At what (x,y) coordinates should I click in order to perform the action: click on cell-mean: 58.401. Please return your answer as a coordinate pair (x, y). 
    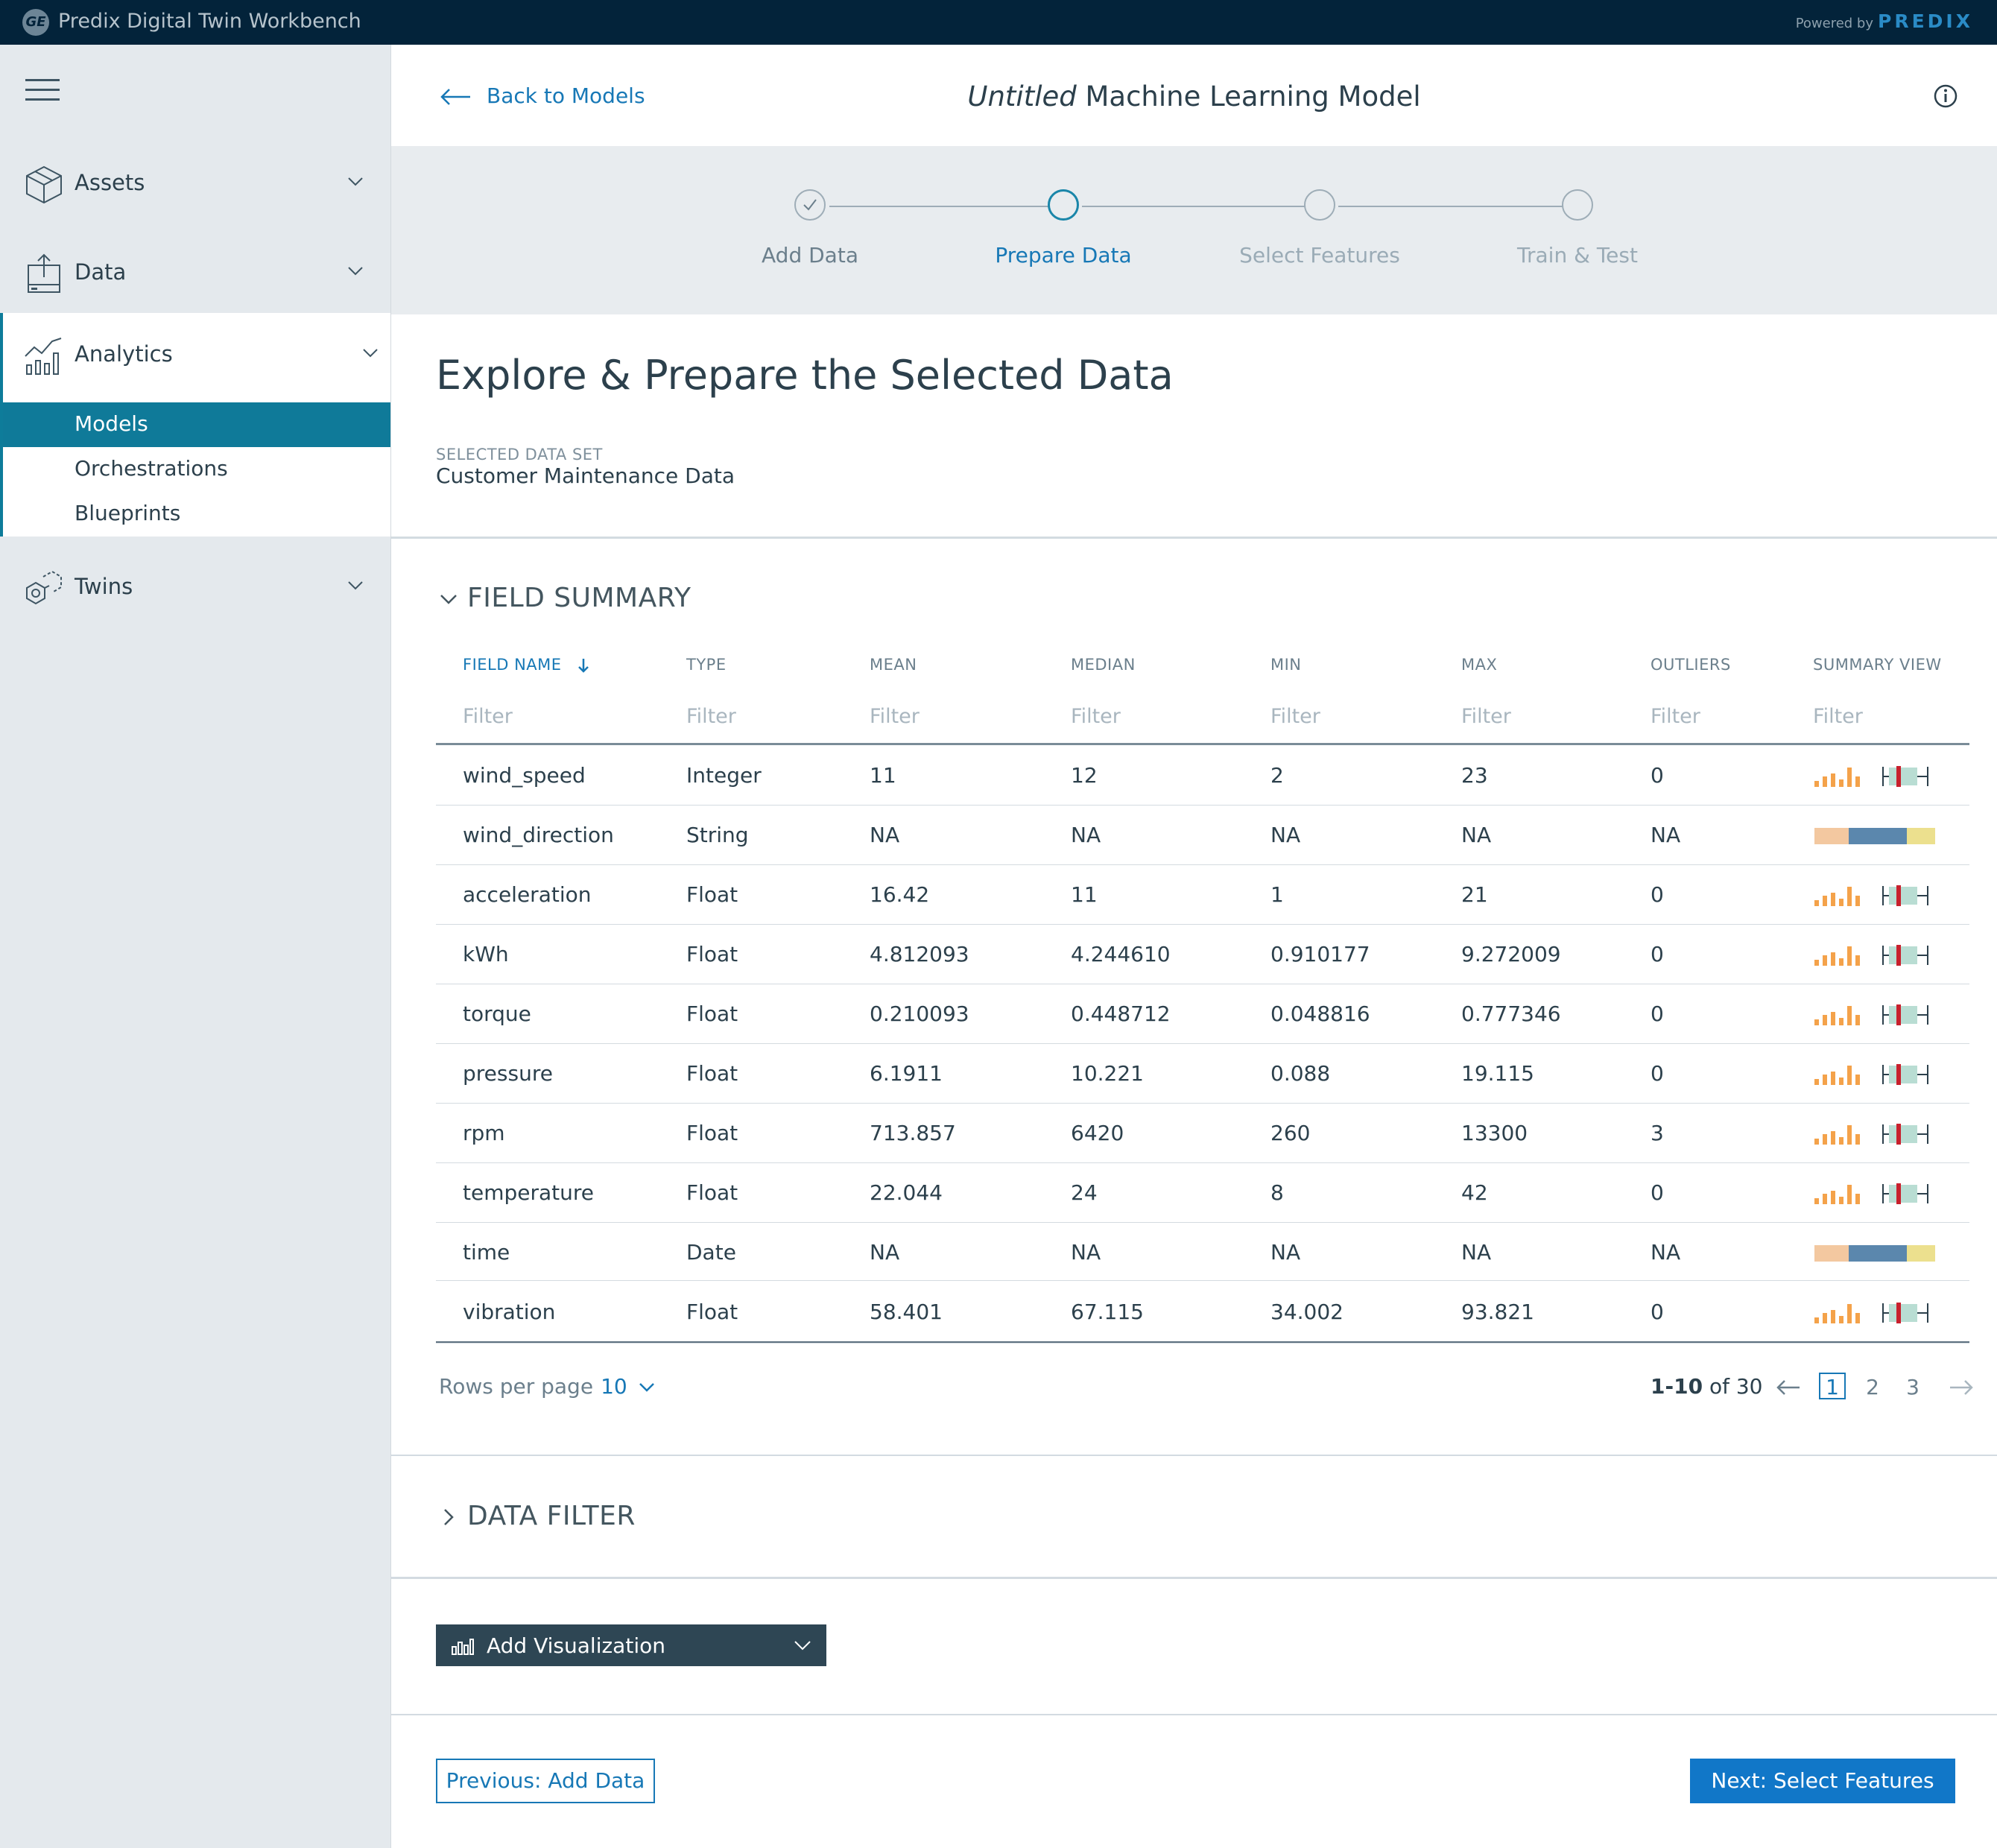
    Looking at the image, I should click on (906, 1312).